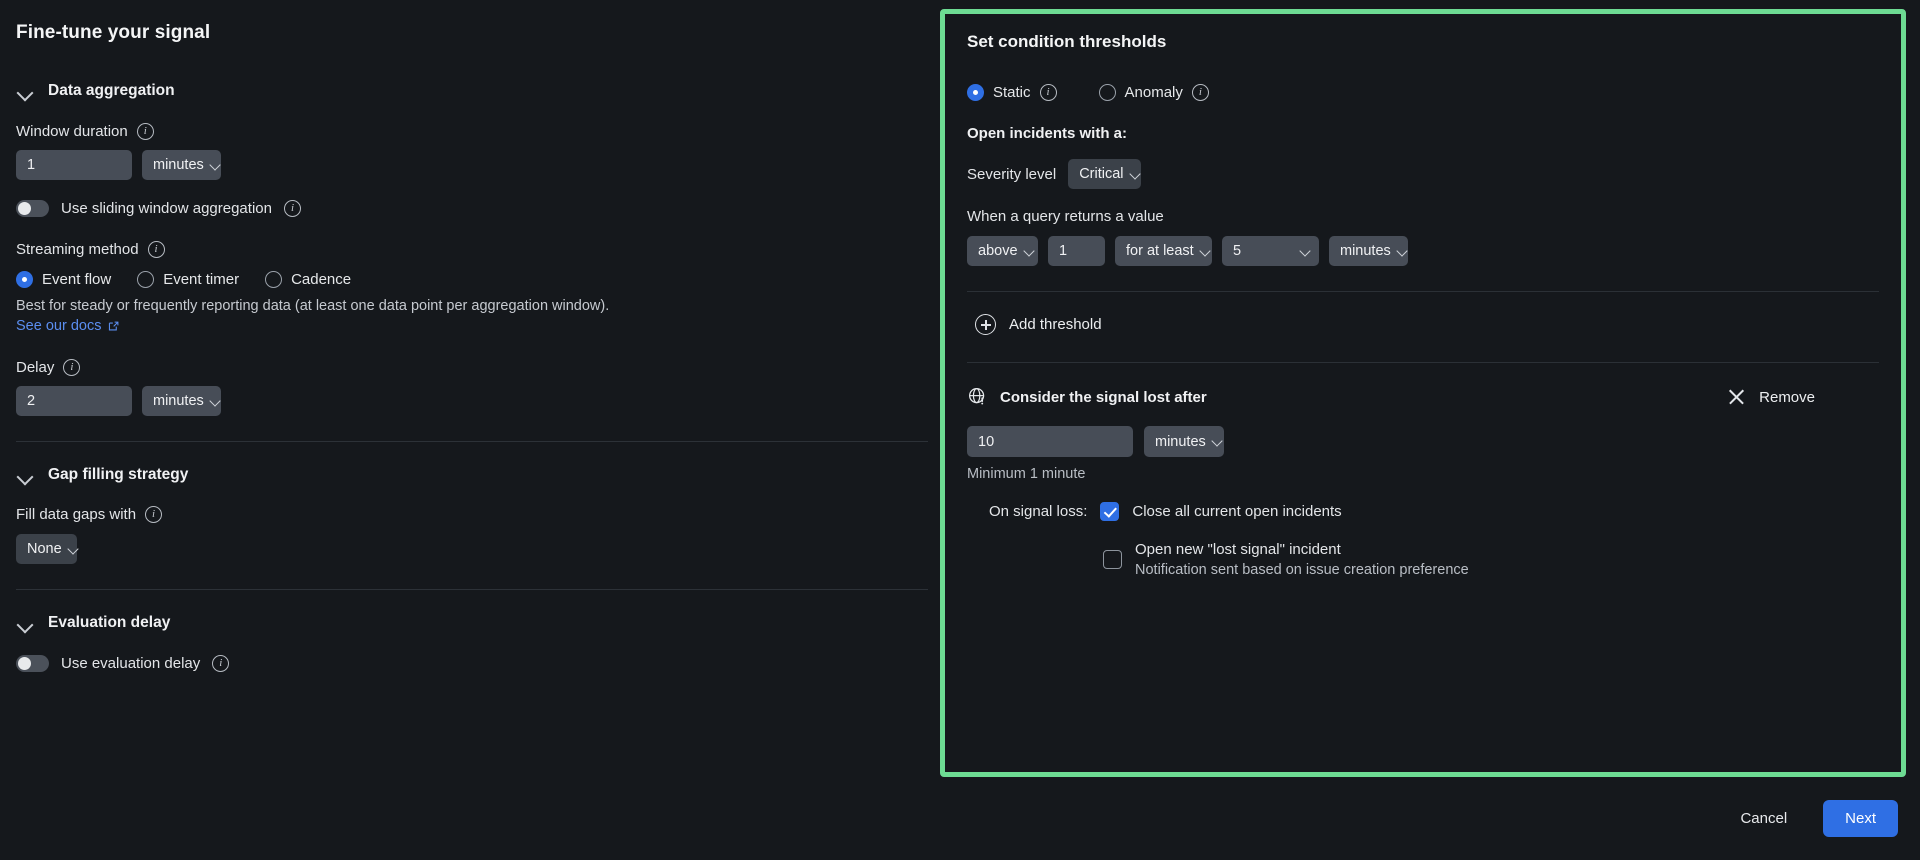 The width and height of the screenshot is (1920, 860). Describe the element at coordinates (1153, 92) in the screenshot. I see `radio-option-anomaly: Anomaly i` at that location.